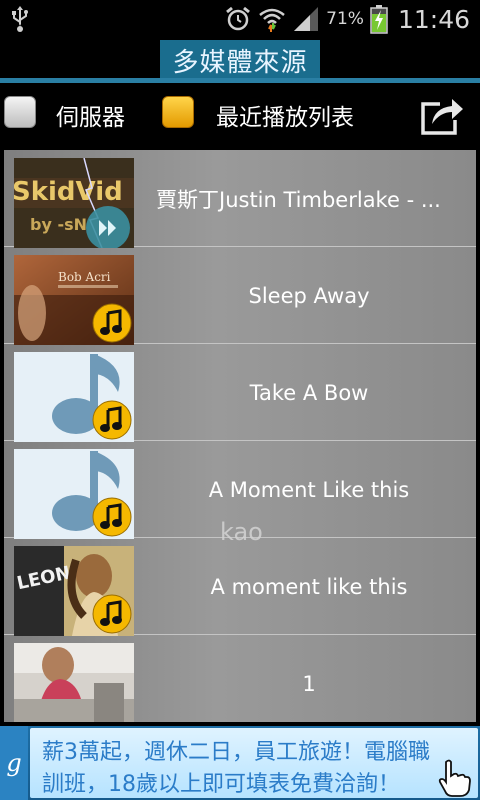  What do you see at coordinates (306, 19) in the screenshot?
I see `signal-icon` at bounding box center [306, 19].